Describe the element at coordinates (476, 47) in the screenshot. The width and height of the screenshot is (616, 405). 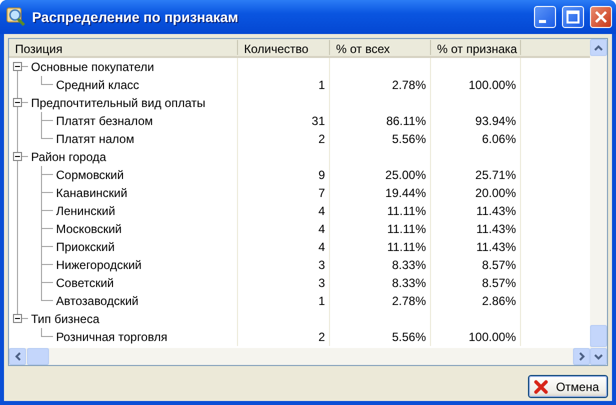
I see `column-header: % от признака` at that location.